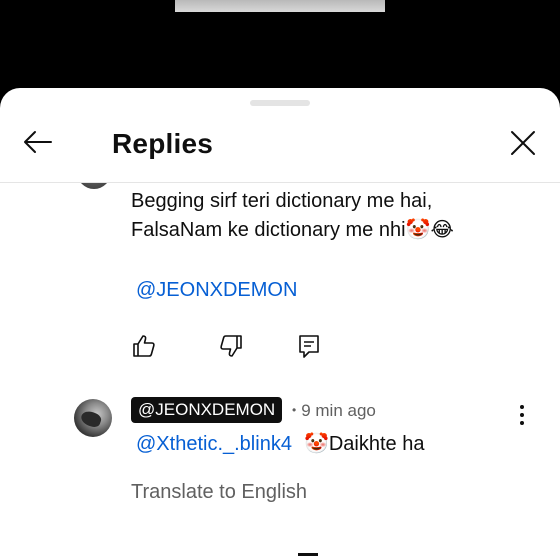 Image resolution: width=560 pixels, height=560 pixels. What do you see at coordinates (207, 410) in the screenshot?
I see `author-badge: @JEONXDEMON` at bounding box center [207, 410].